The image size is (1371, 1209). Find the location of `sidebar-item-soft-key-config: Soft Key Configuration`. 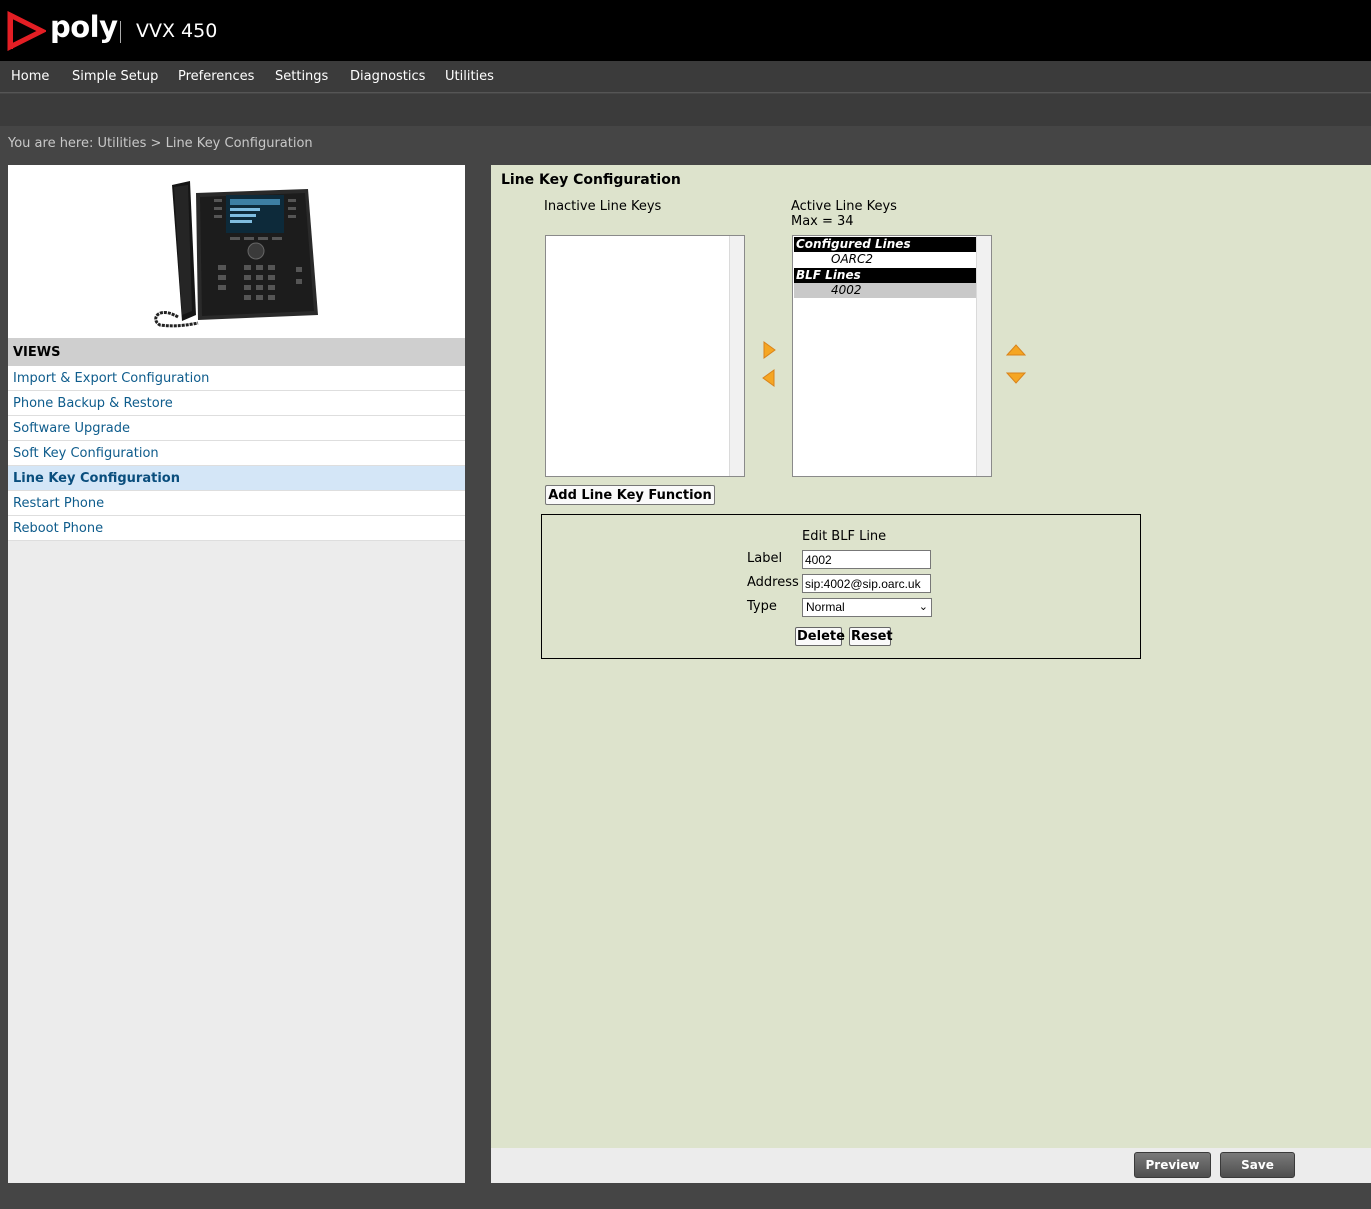

sidebar-item-soft-key-config: Soft Key Configuration is located at coordinates (236, 453).